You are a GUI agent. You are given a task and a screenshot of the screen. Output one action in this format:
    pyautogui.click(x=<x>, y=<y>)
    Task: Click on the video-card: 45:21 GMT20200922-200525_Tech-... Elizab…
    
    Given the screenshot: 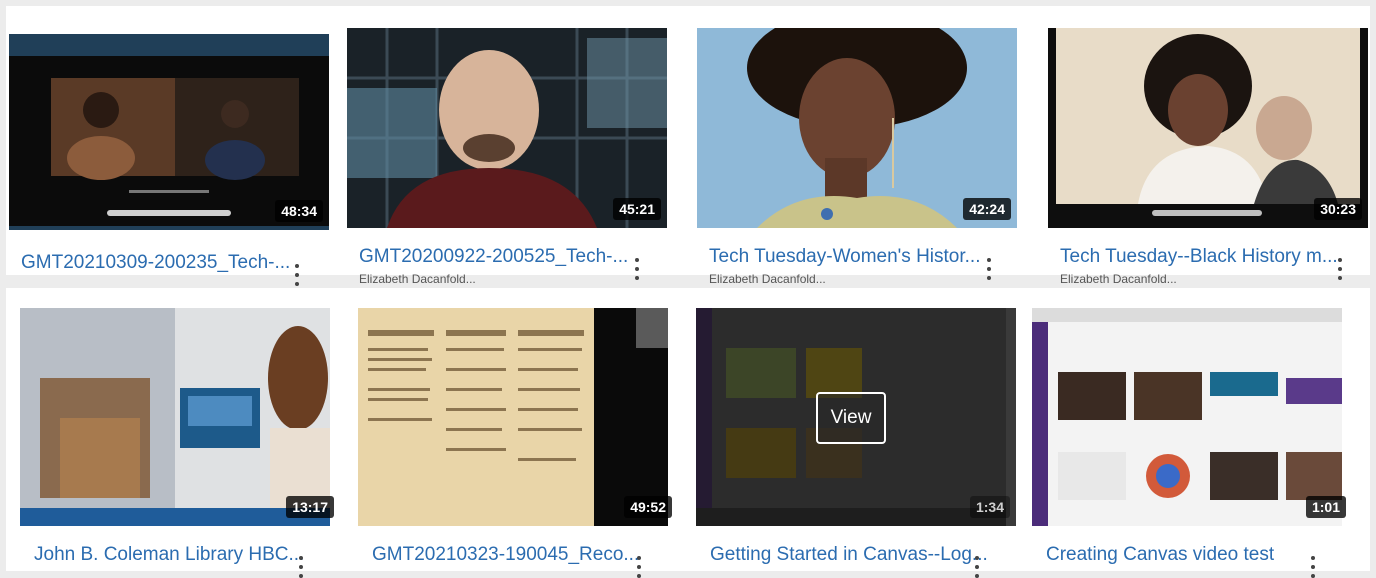 What is the action you would take?
    pyautogui.click(x=507, y=146)
    